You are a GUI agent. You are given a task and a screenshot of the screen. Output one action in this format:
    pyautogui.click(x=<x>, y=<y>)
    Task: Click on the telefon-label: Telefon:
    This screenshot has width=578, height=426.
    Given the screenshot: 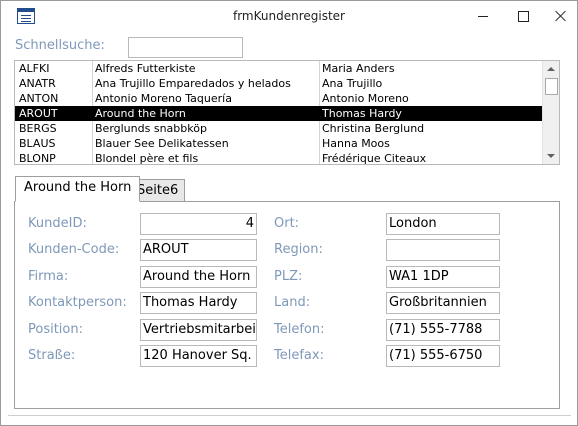 What is the action you would take?
    pyautogui.click(x=299, y=329)
    